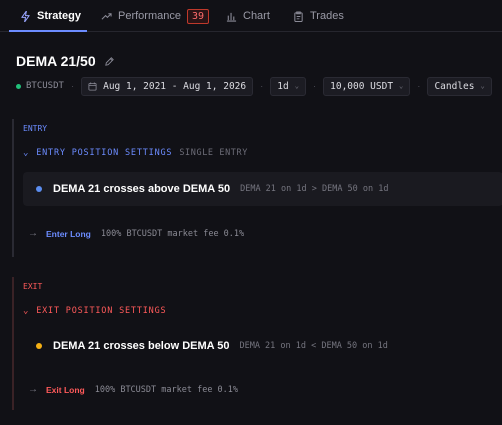  What do you see at coordinates (231, 17) in the screenshot?
I see `bar-chart-icon` at bounding box center [231, 17].